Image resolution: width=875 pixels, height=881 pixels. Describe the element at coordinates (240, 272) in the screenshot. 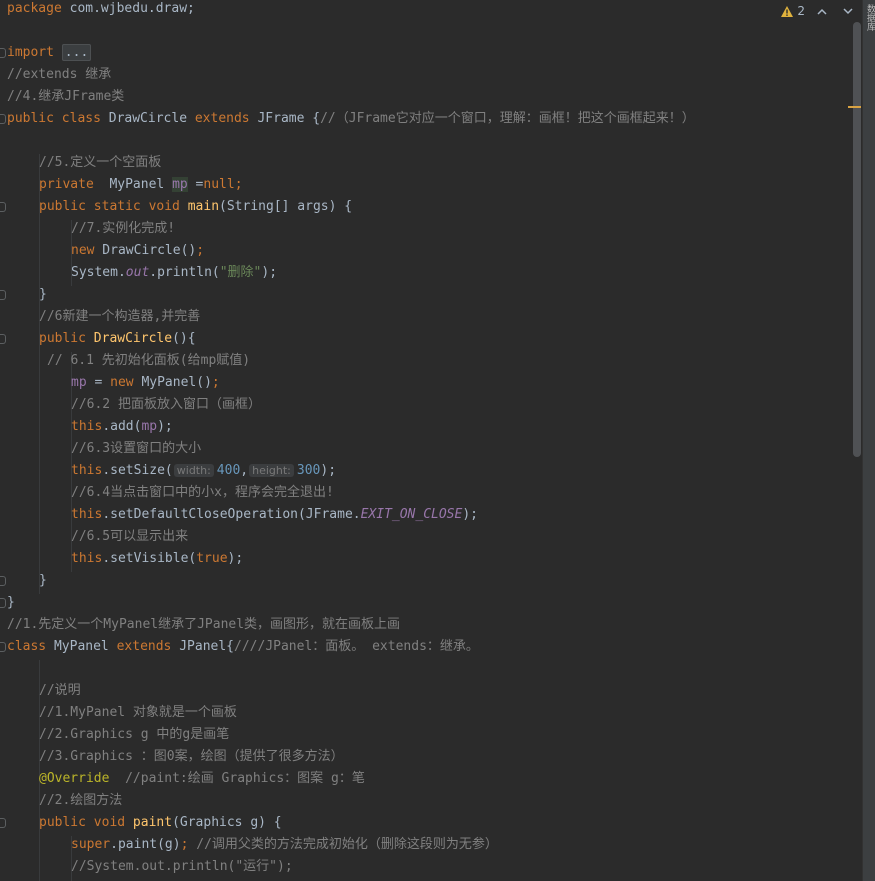

I see `string-literal: "删除"` at that location.